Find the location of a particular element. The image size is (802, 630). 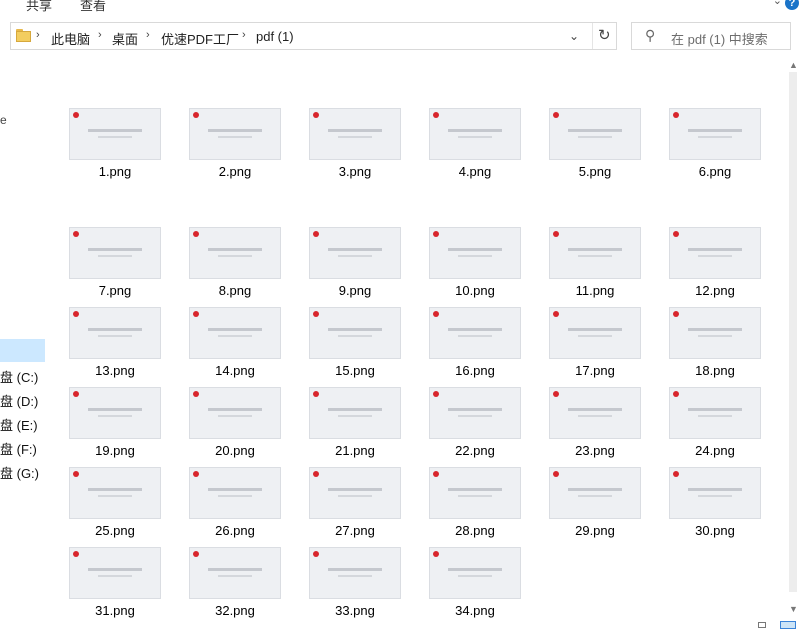

breadcrumb-pdf-factory: 优速PDF工厂 is located at coordinates (200, 38).